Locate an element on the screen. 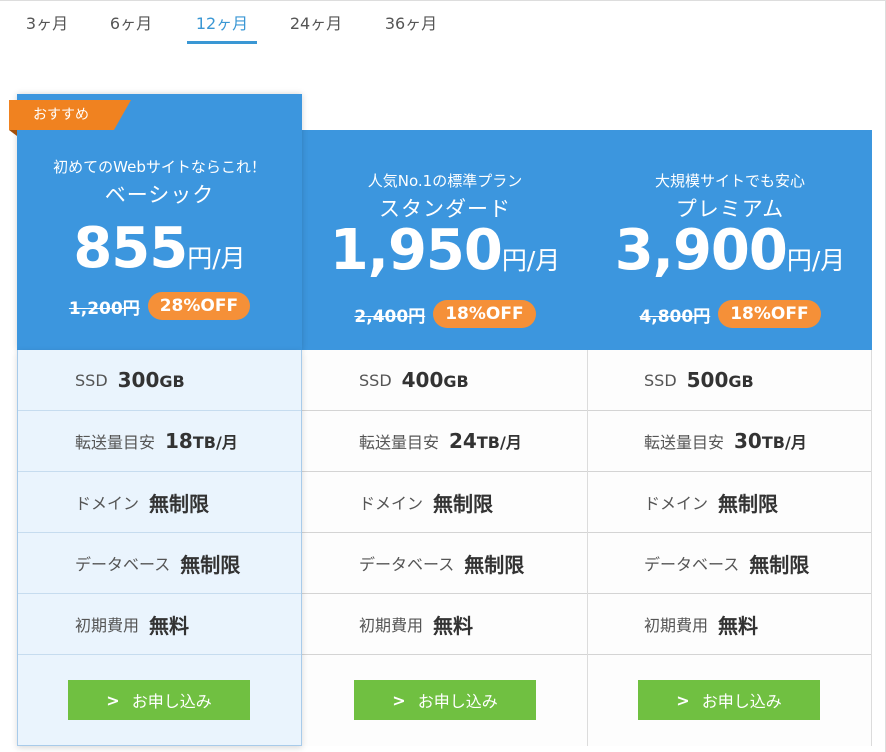 This screenshot has width=886, height=752. tab-3-months: 3ヶ月 is located at coordinates (47, 27).